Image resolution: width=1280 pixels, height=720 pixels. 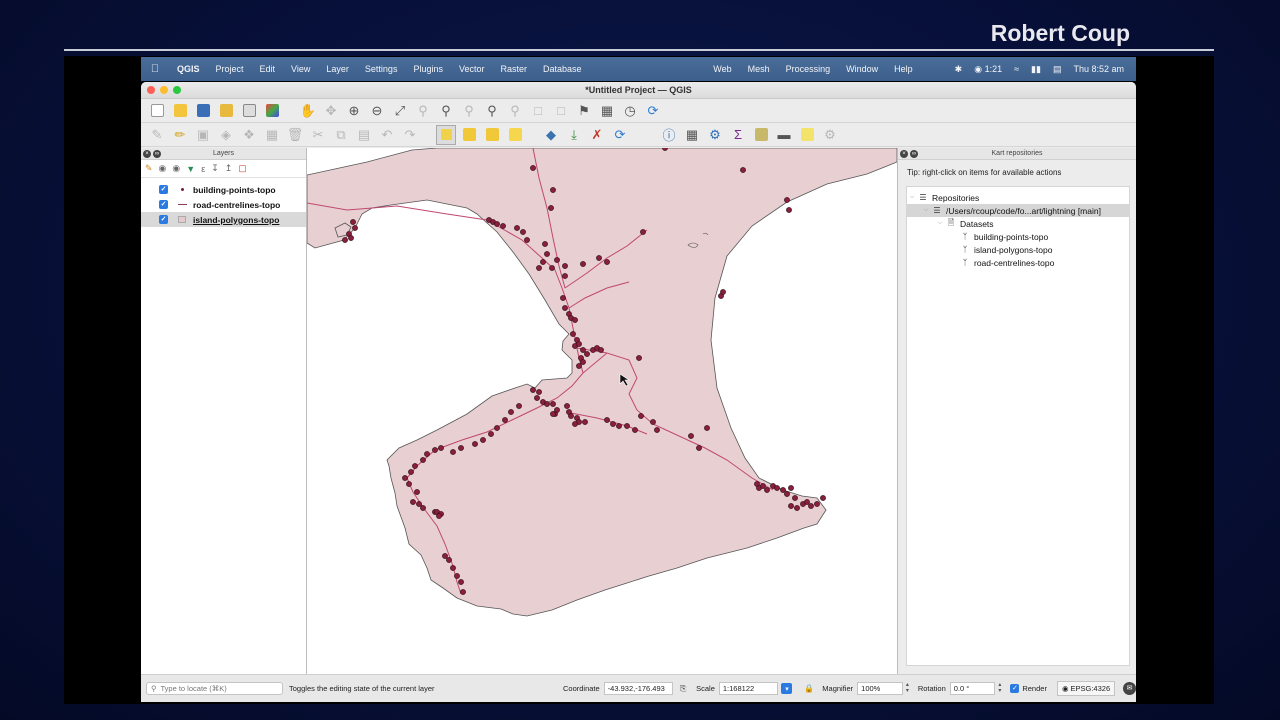 I want to click on filter-icon: ▼, so click(x=190, y=169).